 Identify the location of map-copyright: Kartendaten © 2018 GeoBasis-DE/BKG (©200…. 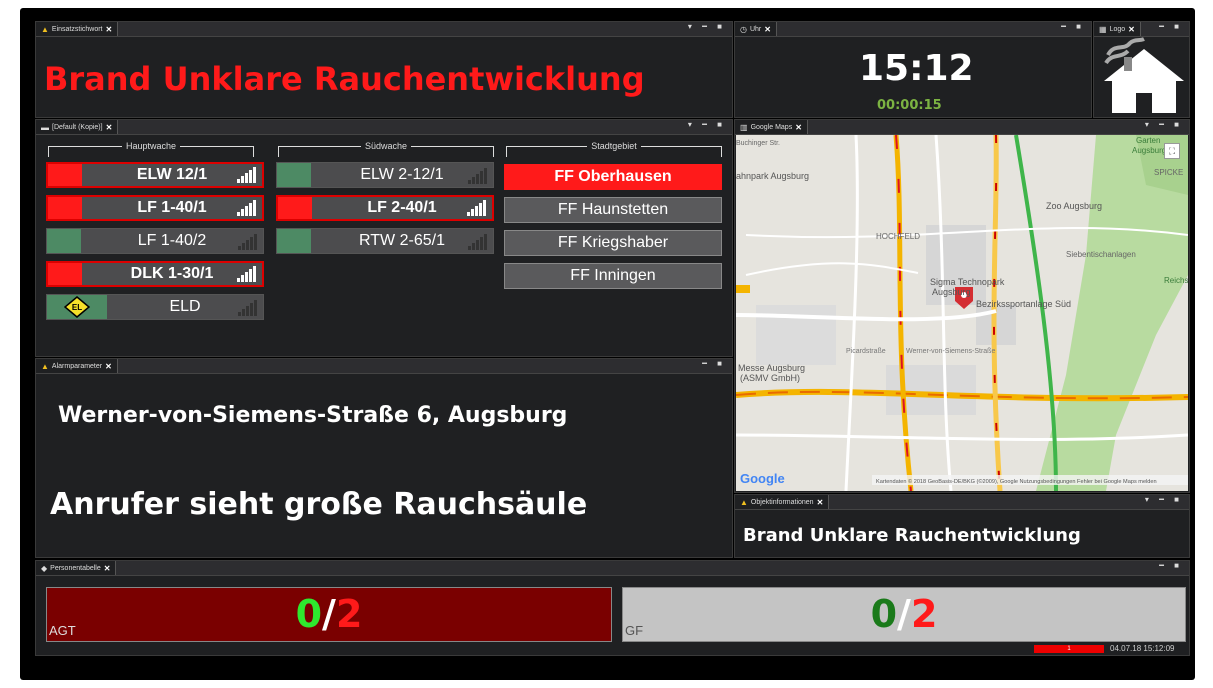
(1016, 481).